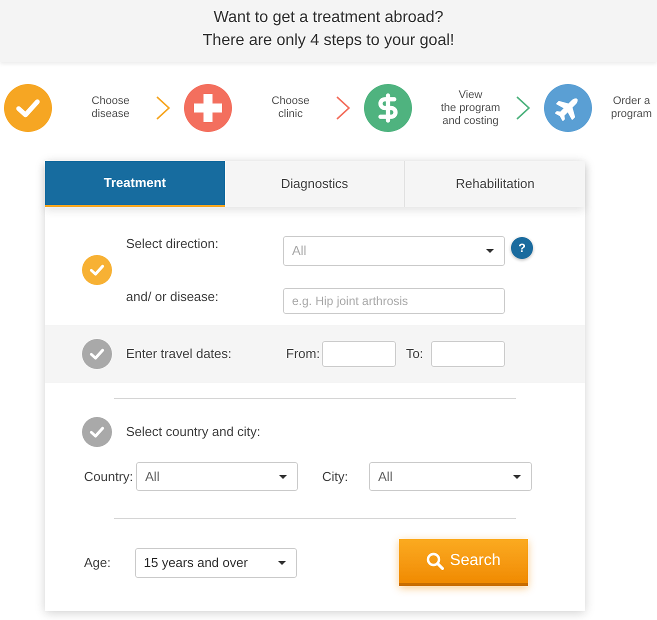  I want to click on step-label: Choose disease, so click(111, 108).